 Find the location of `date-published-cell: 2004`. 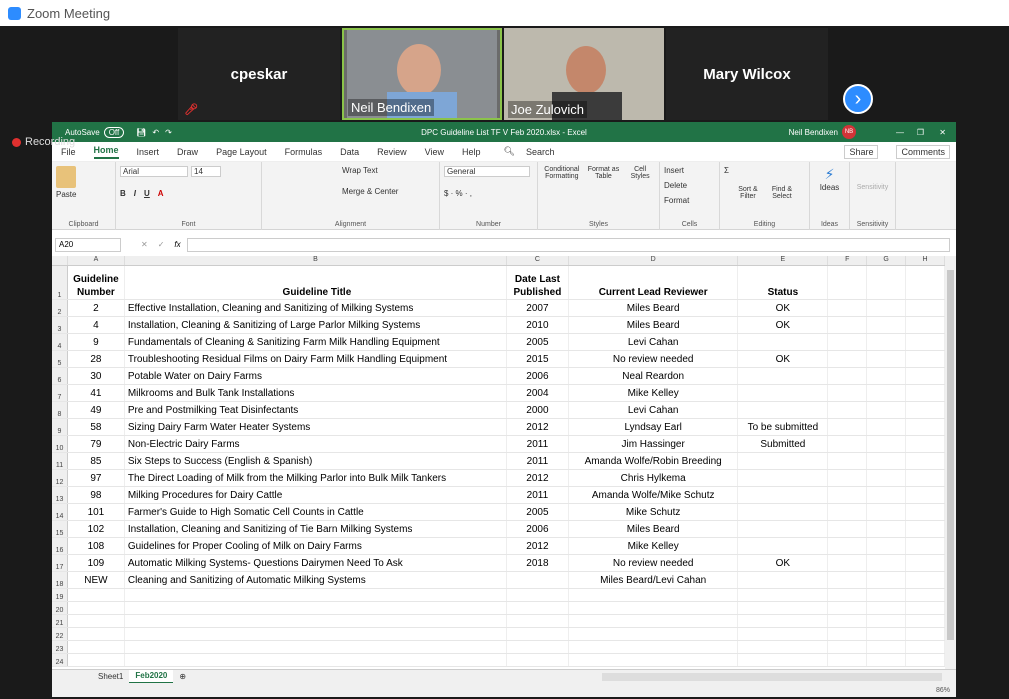

date-published-cell: 2004 is located at coordinates (538, 393).